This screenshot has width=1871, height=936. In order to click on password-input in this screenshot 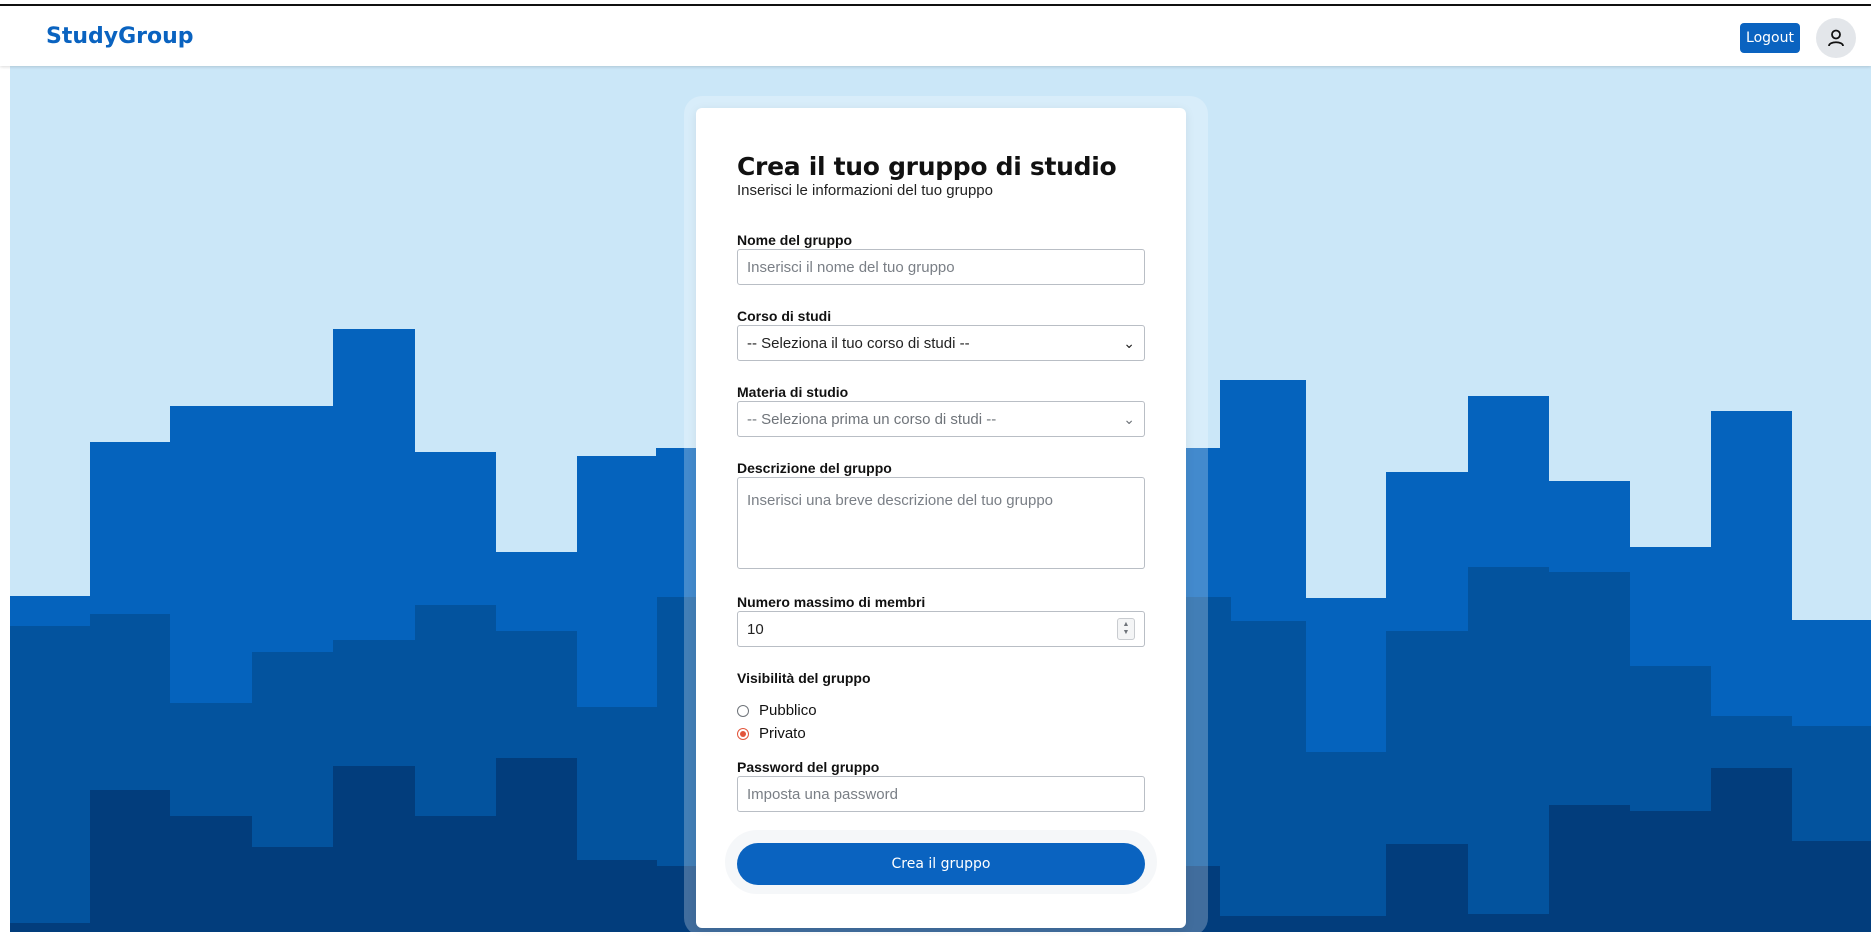, I will do `click(941, 794)`.